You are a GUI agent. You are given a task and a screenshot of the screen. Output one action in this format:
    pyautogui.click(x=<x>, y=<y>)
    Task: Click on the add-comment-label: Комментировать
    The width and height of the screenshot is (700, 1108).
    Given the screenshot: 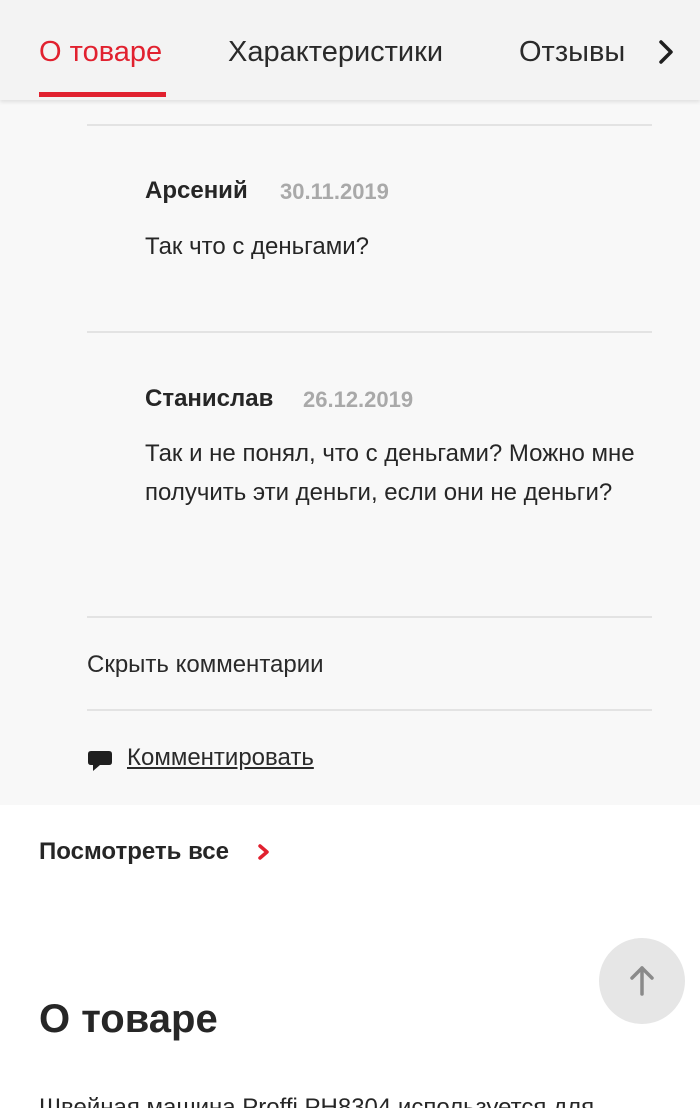 What is the action you would take?
    pyautogui.click(x=220, y=758)
    